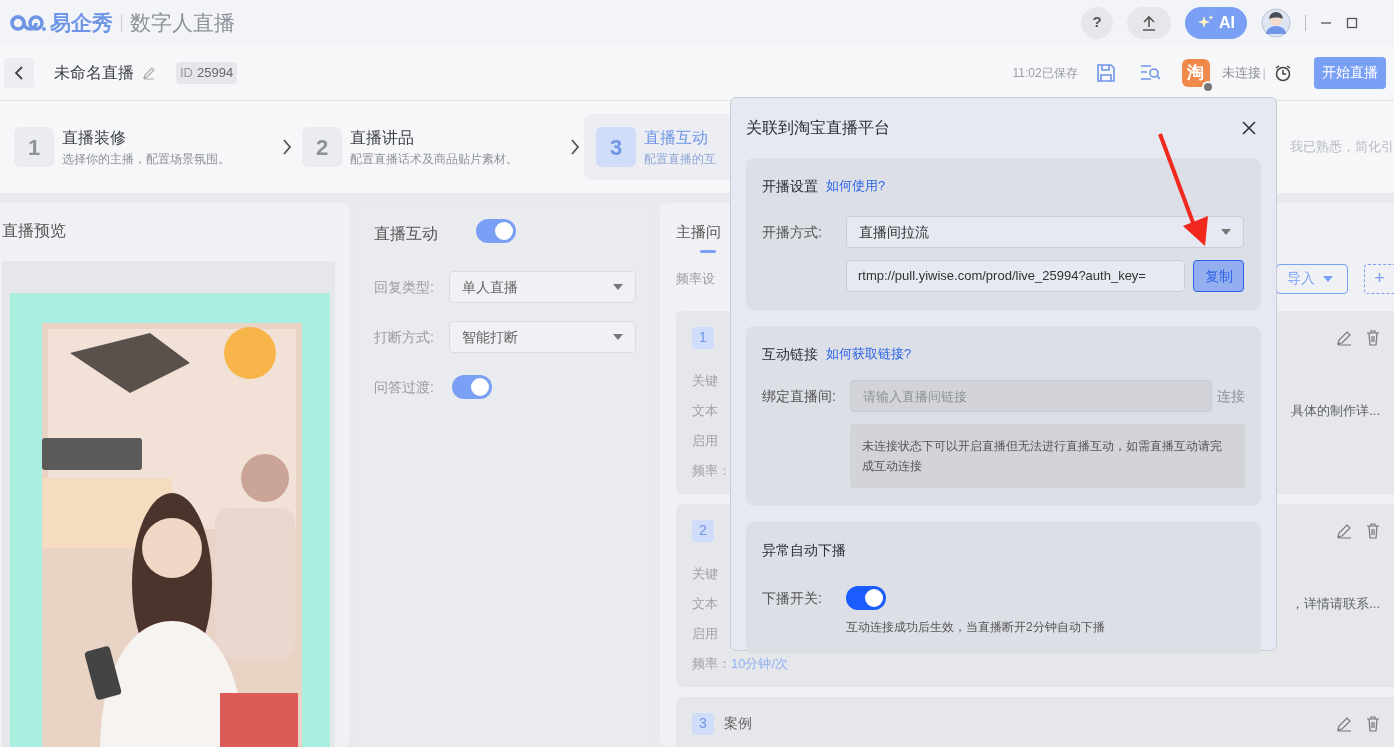 The height and width of the screenshot is (747, 1394). Describe the element at coordinates (703, 530) in the screenshot. I see `item-number: 2` at that location.